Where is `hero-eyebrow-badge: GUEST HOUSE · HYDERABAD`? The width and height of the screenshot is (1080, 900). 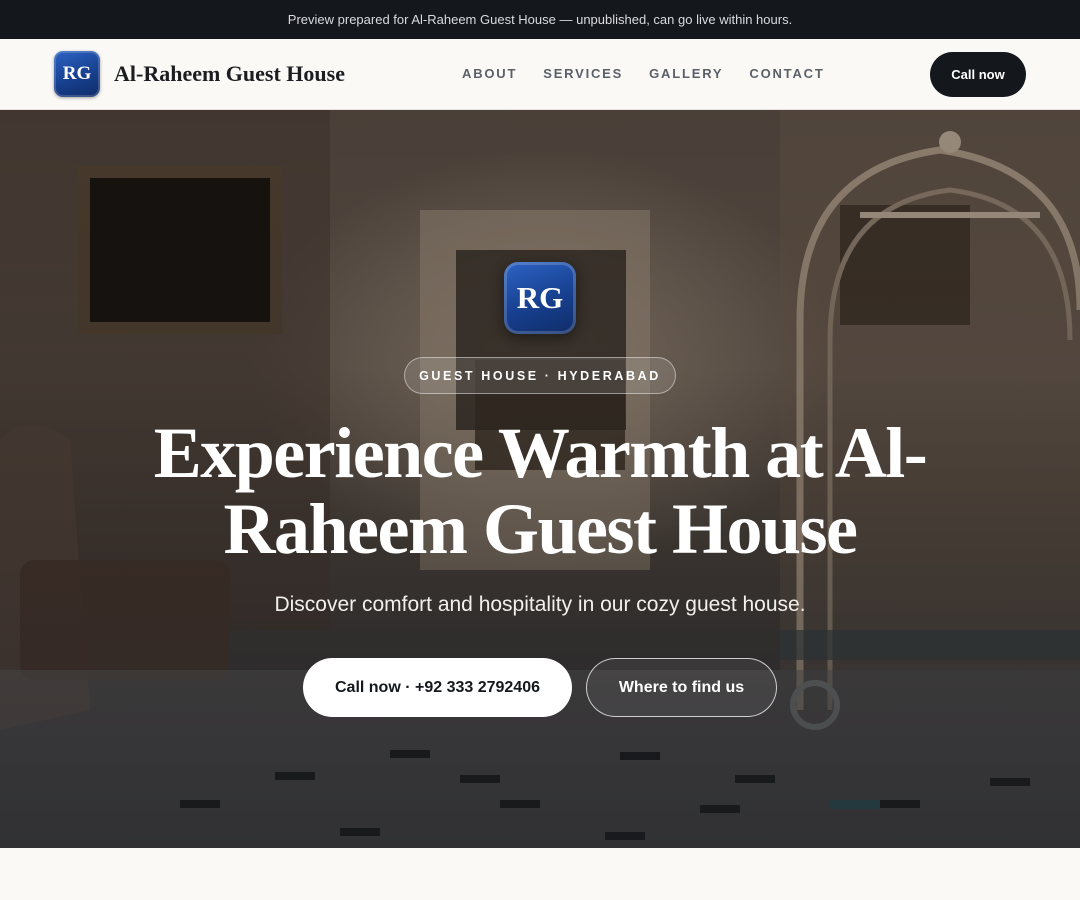
hero-eyebrow-badge: GUEST HOUSE · HYDERABAD is located at coordinates (540, 375).